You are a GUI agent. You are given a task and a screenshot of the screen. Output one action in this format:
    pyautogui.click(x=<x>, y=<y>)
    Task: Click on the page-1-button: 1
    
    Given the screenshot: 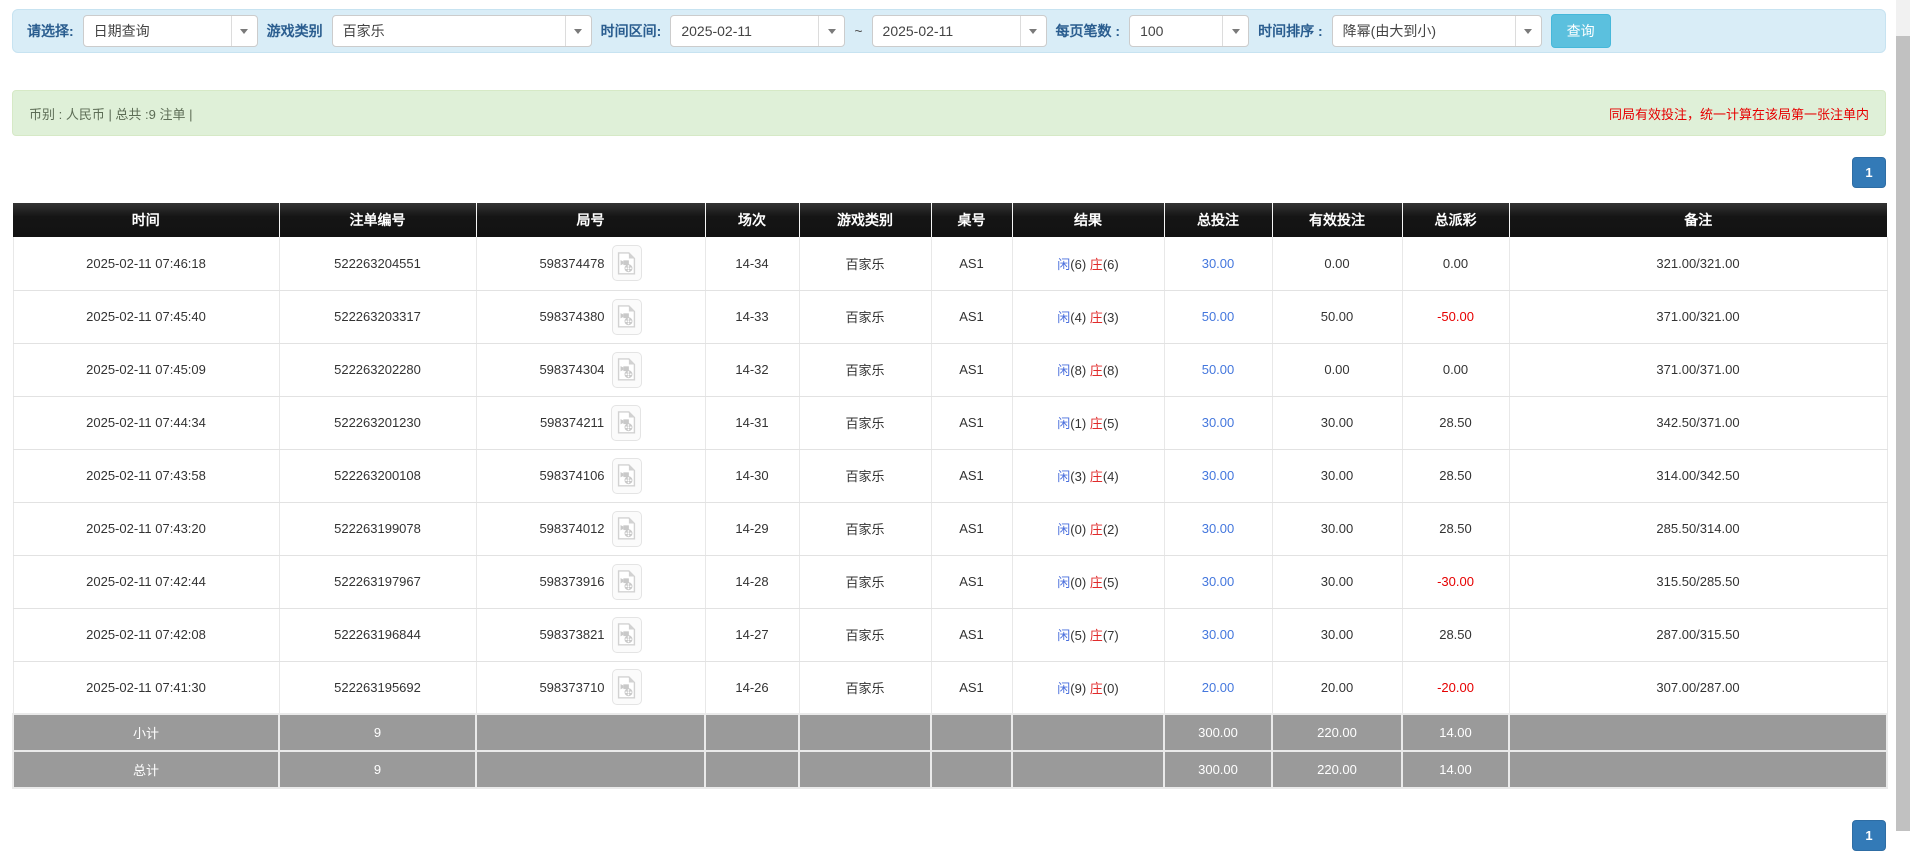 What is the action you would take?
    pyautogui.click(x=1869, y=172)
    